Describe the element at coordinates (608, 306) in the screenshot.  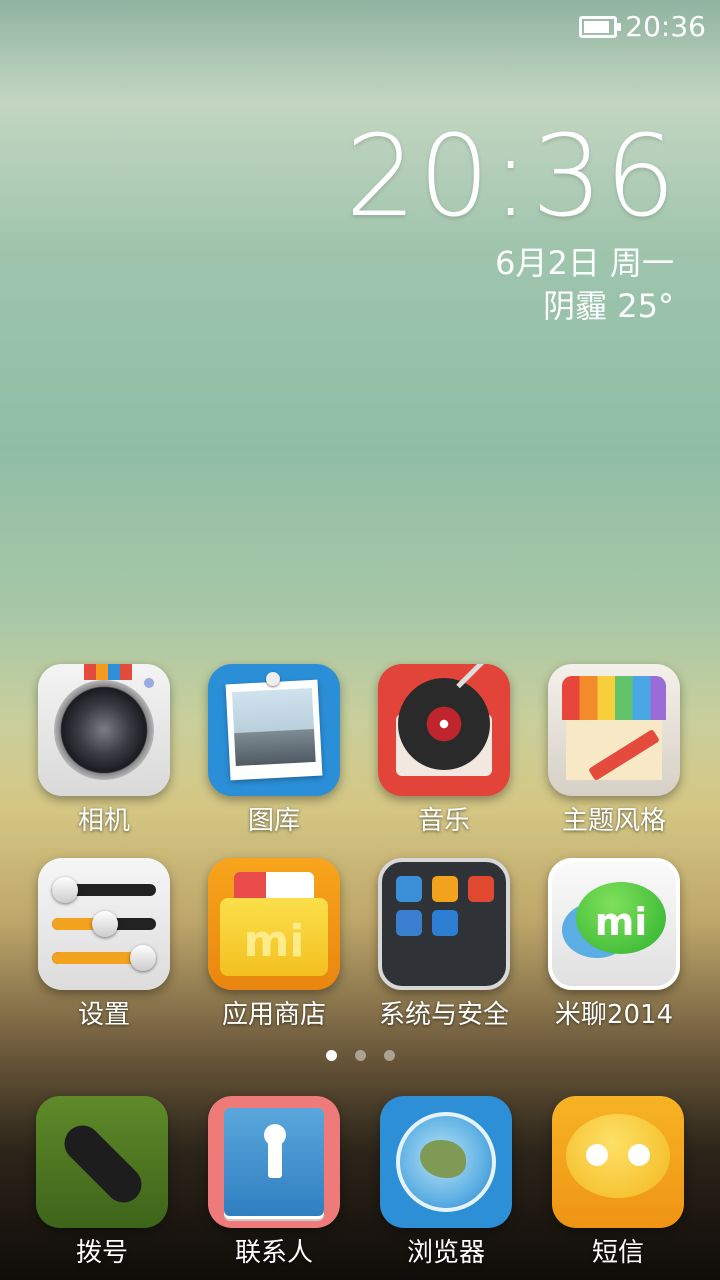
I see `clock-widget-weather: 阴霾 25°` at that location.